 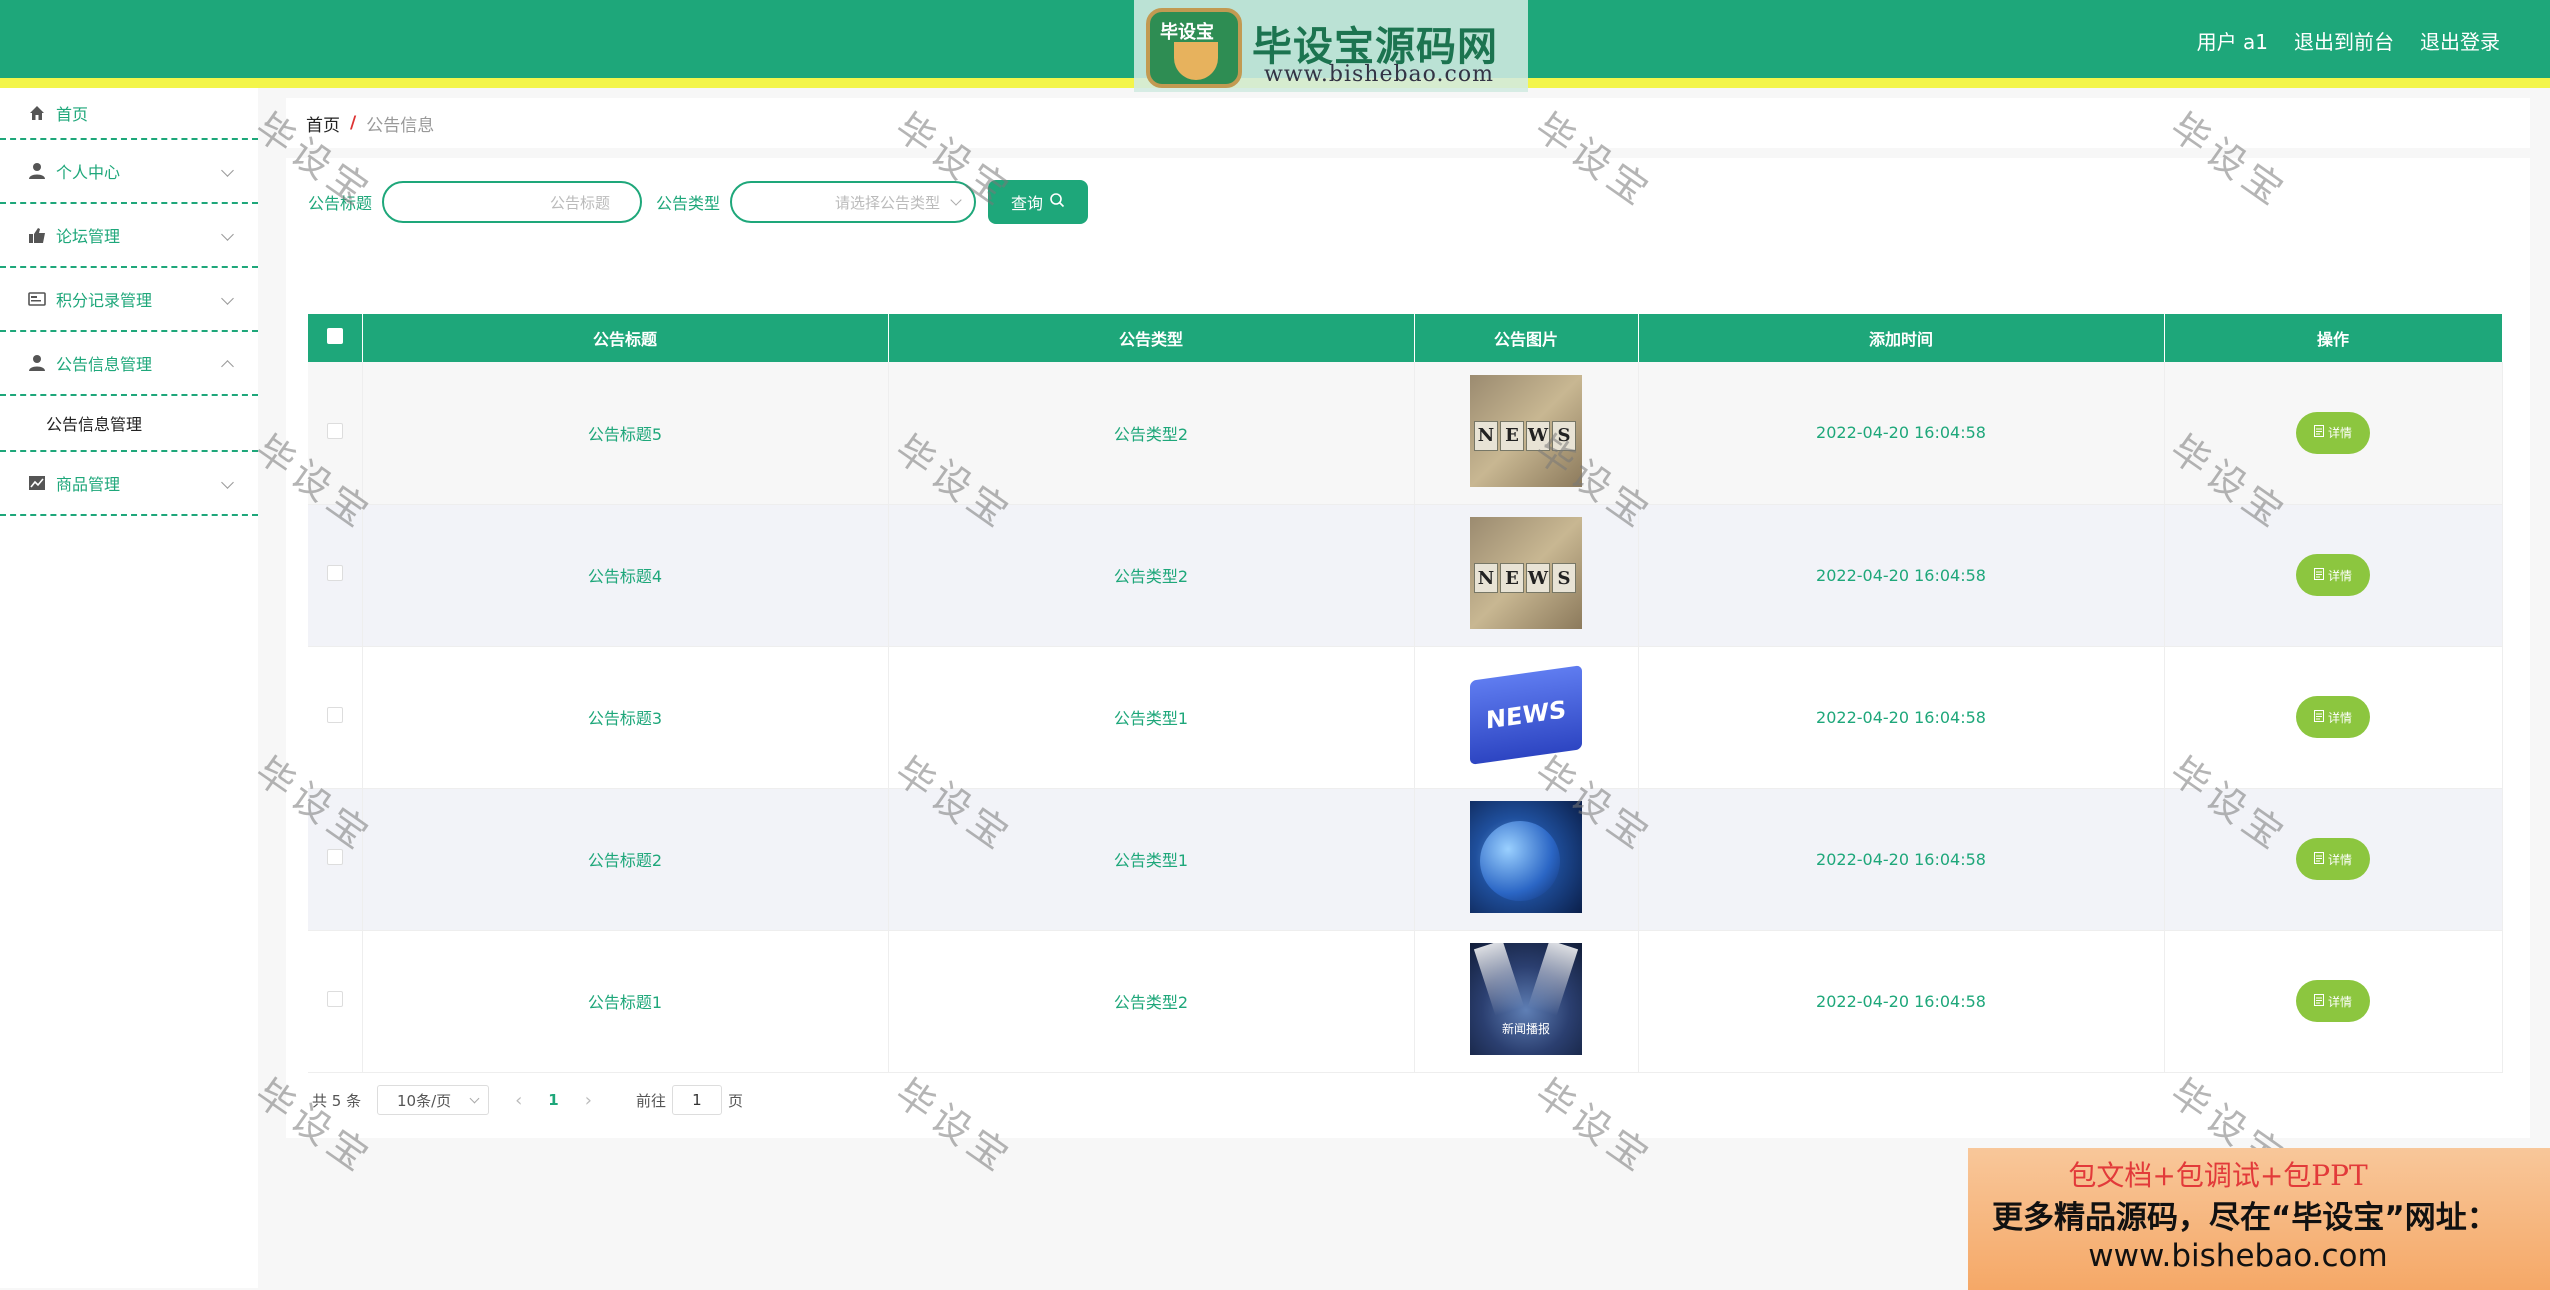 I want to click on column-header: 公告类型, so click(x=1151, y=338).